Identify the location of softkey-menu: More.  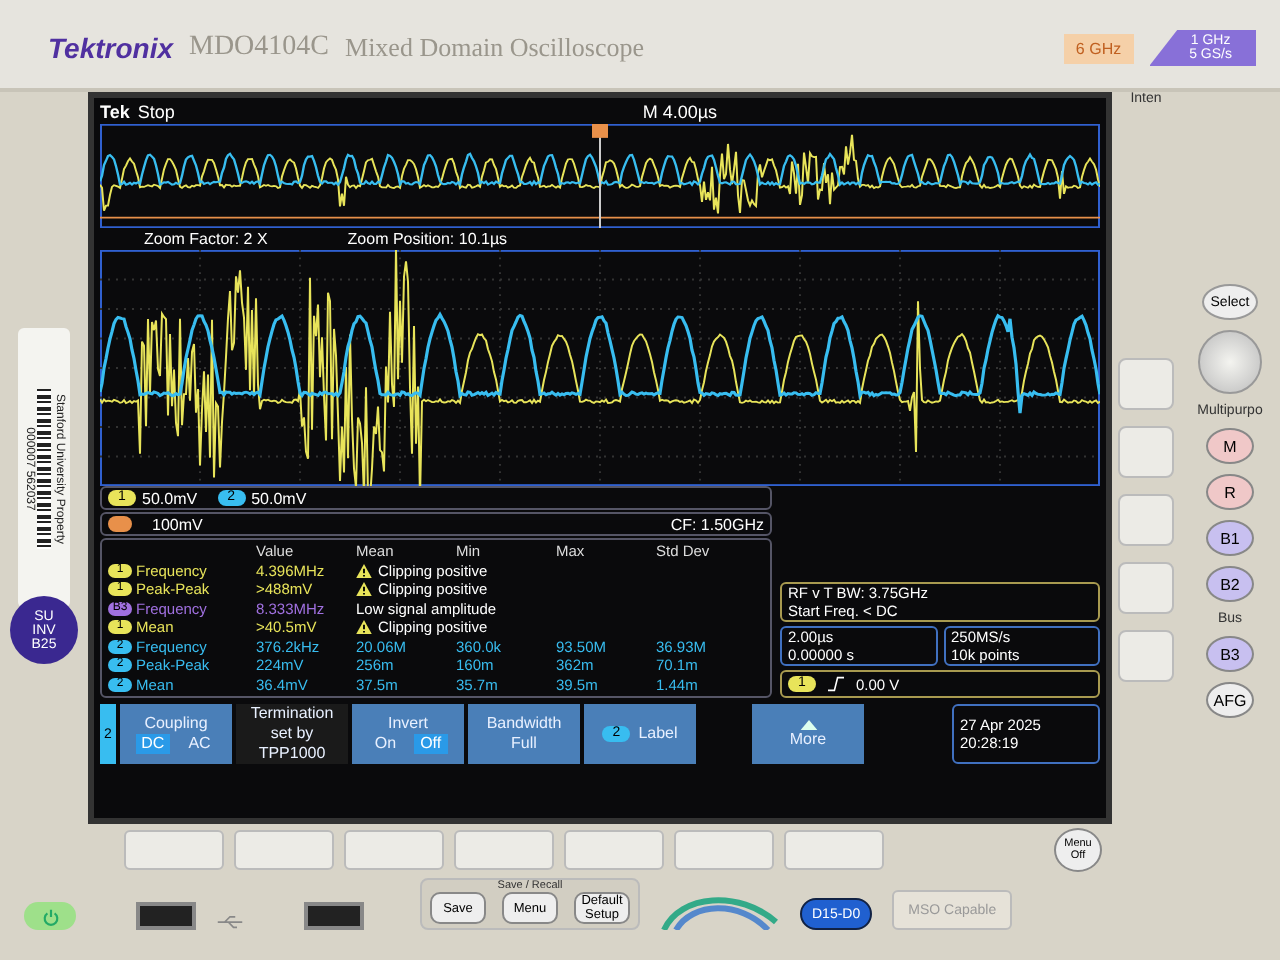
(808, 734).